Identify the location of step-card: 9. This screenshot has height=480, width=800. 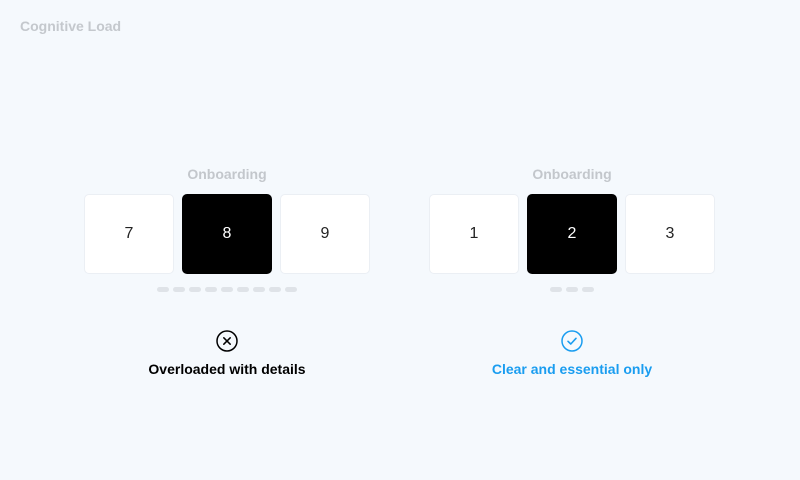
(325, 234).